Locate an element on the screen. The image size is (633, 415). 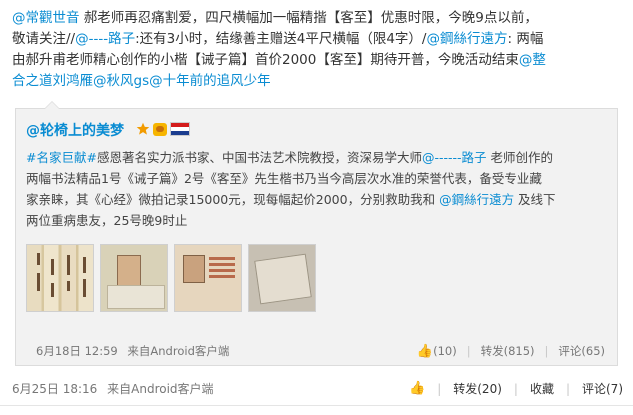
post-line-1: @常觀世音 郝老师再忍痛割爱，四尺横幅加一幅精揩【客至】优惠时限，今晚9点以前， is located at coordinates (318, 18).